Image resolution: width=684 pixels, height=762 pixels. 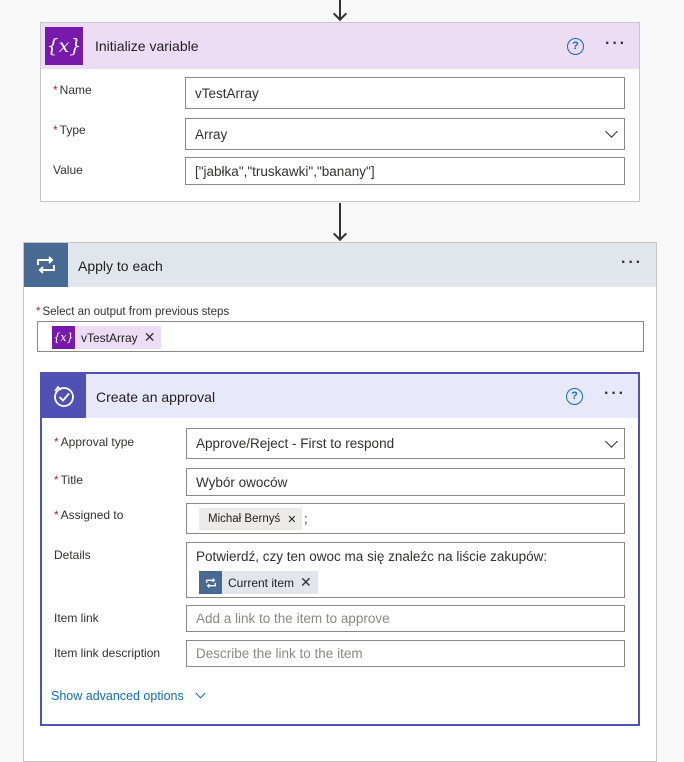 What do you see at coordinates (405, 93) in the screenshot?
I see `name-field: vTestArray` at bounding box center [405, 93].